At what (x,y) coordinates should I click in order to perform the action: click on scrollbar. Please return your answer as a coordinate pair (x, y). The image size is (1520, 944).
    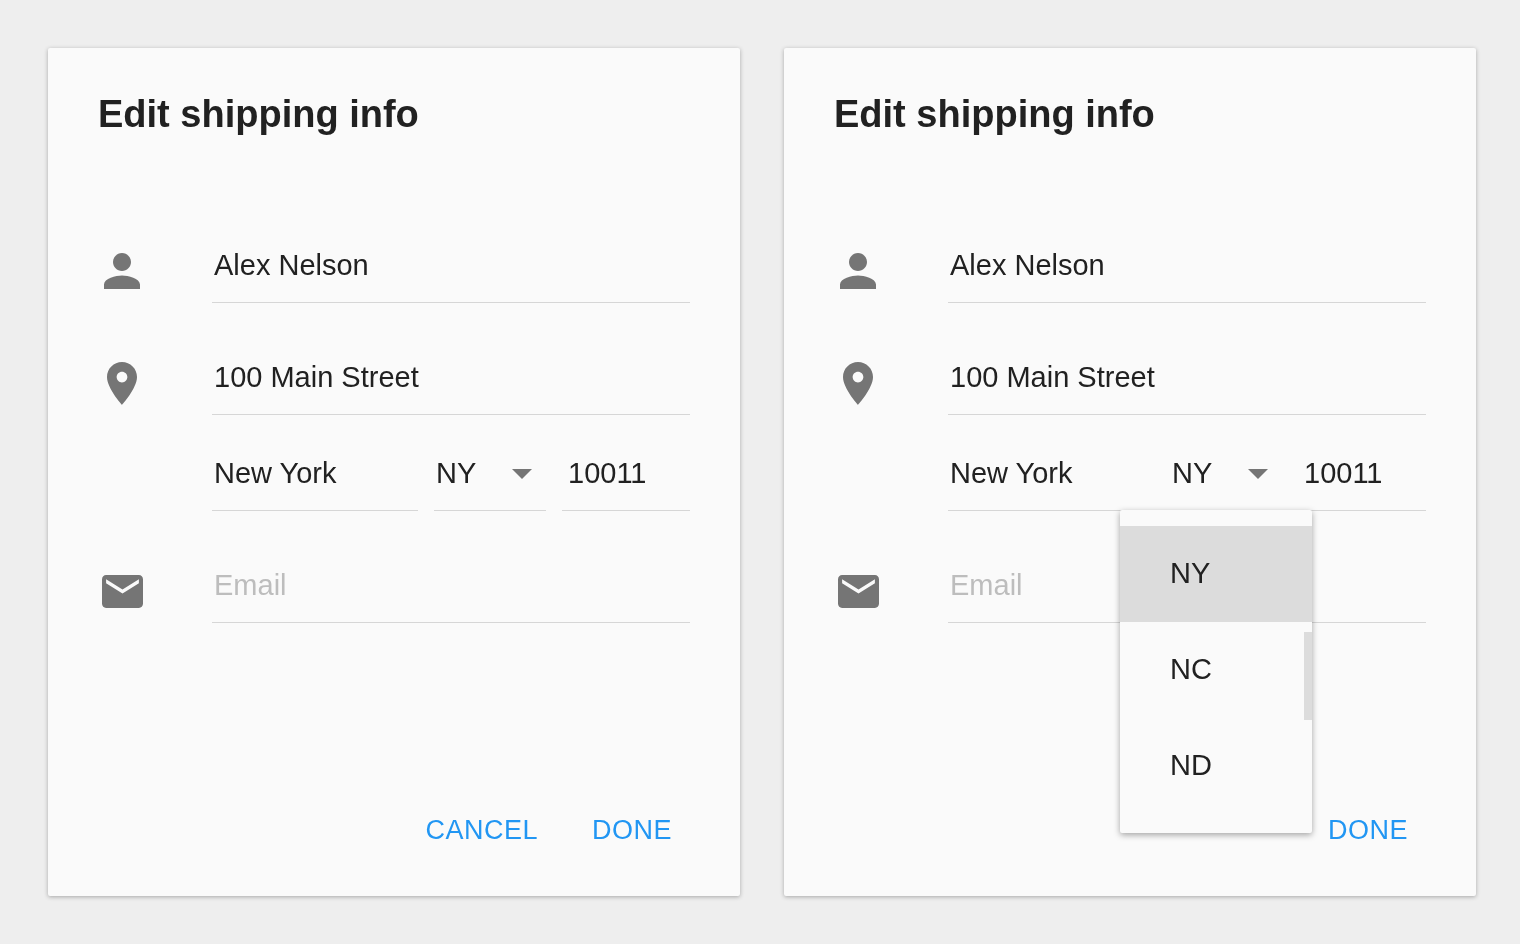
    Looking at the image, I should click on (1308, 676).